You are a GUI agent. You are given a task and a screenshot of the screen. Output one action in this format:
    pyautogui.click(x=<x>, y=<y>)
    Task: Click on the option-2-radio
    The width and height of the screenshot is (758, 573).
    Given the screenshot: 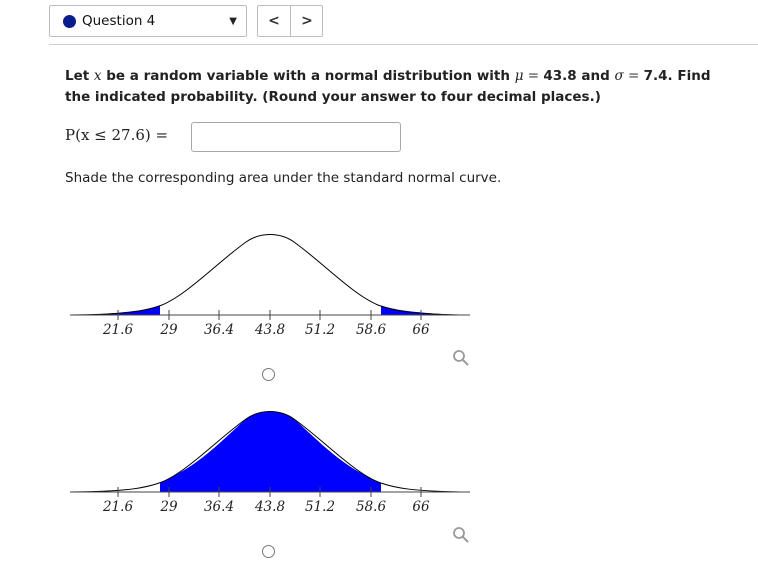 What is the action you would take?
    pyautogui.click(x=268, y=551)
    